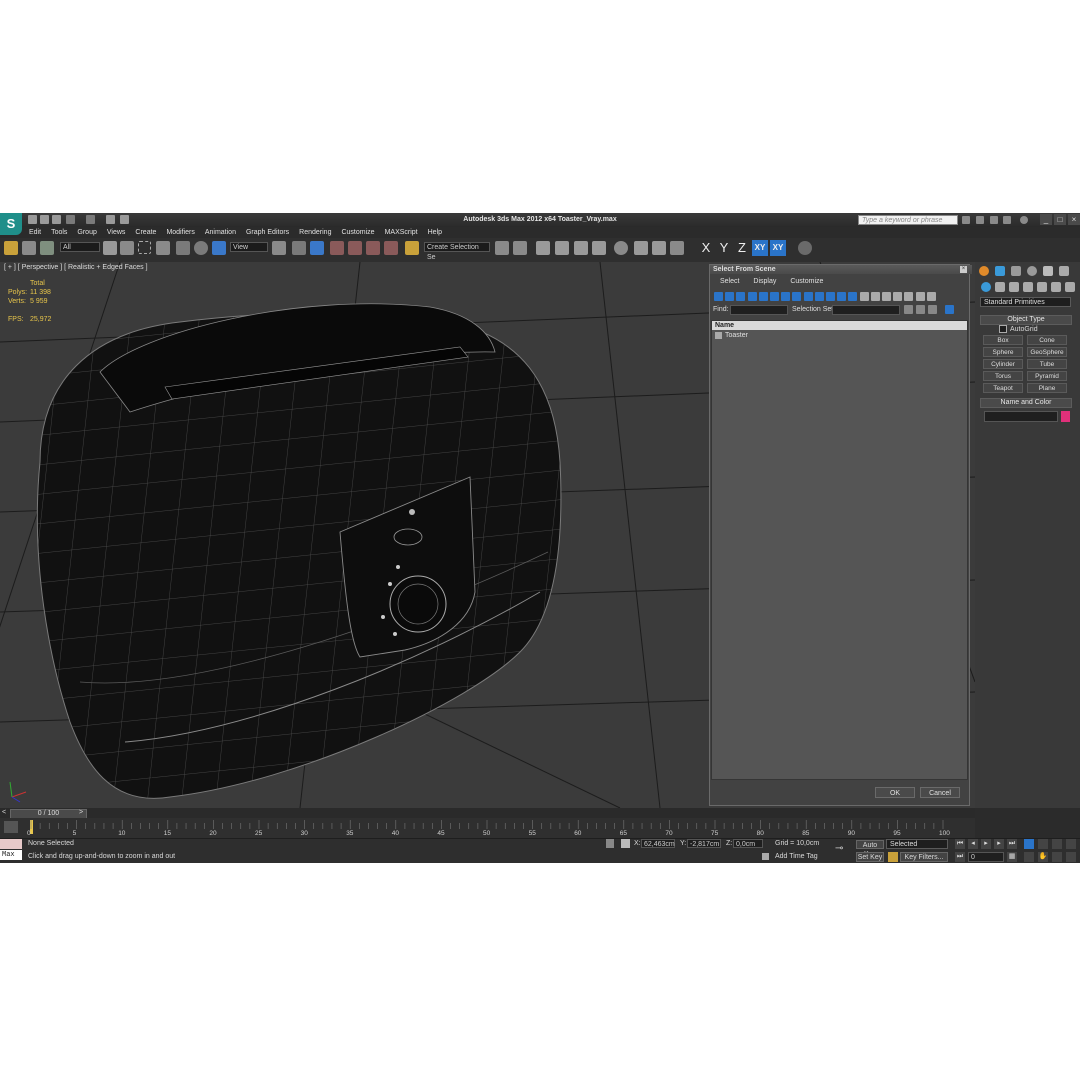 Image resolution: width=1080 pixels, height=1080 pixels. I want to click on mini-curve-editor-icon, so click(11, 827).